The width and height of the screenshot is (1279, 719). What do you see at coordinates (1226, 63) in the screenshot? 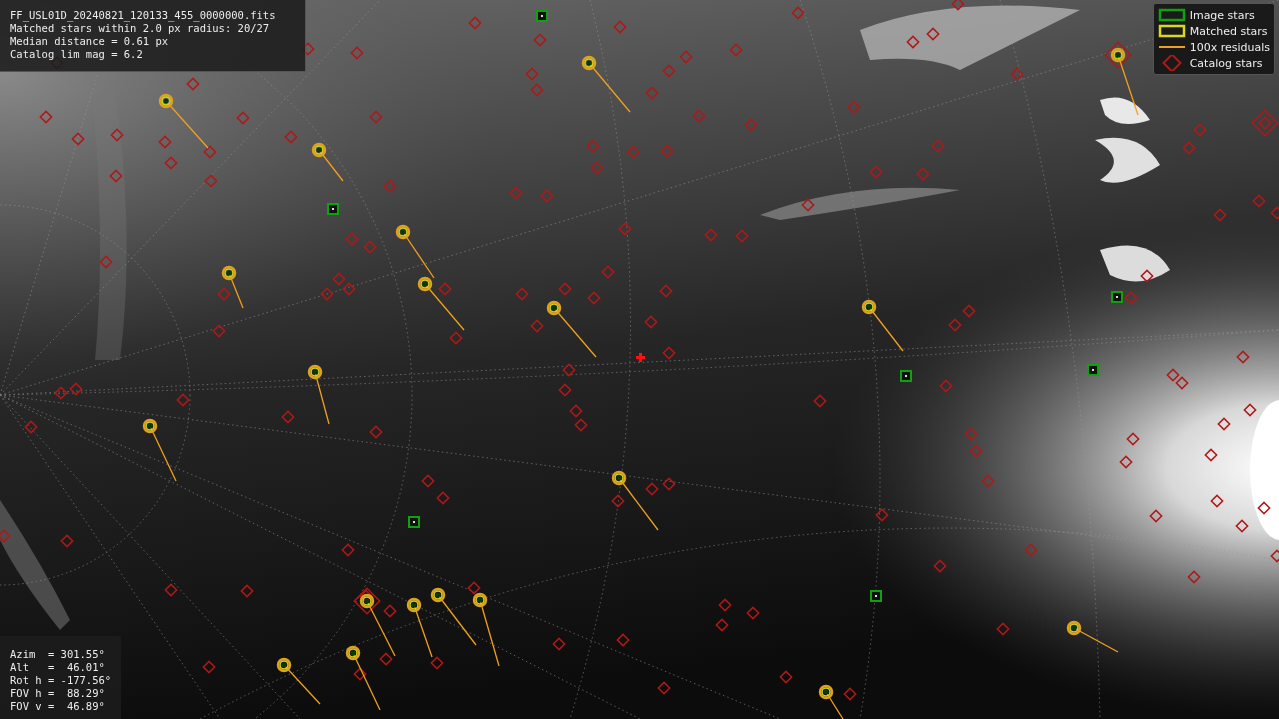
I see `legend-label: Catalog stars` at bounding box center [1226, 63].